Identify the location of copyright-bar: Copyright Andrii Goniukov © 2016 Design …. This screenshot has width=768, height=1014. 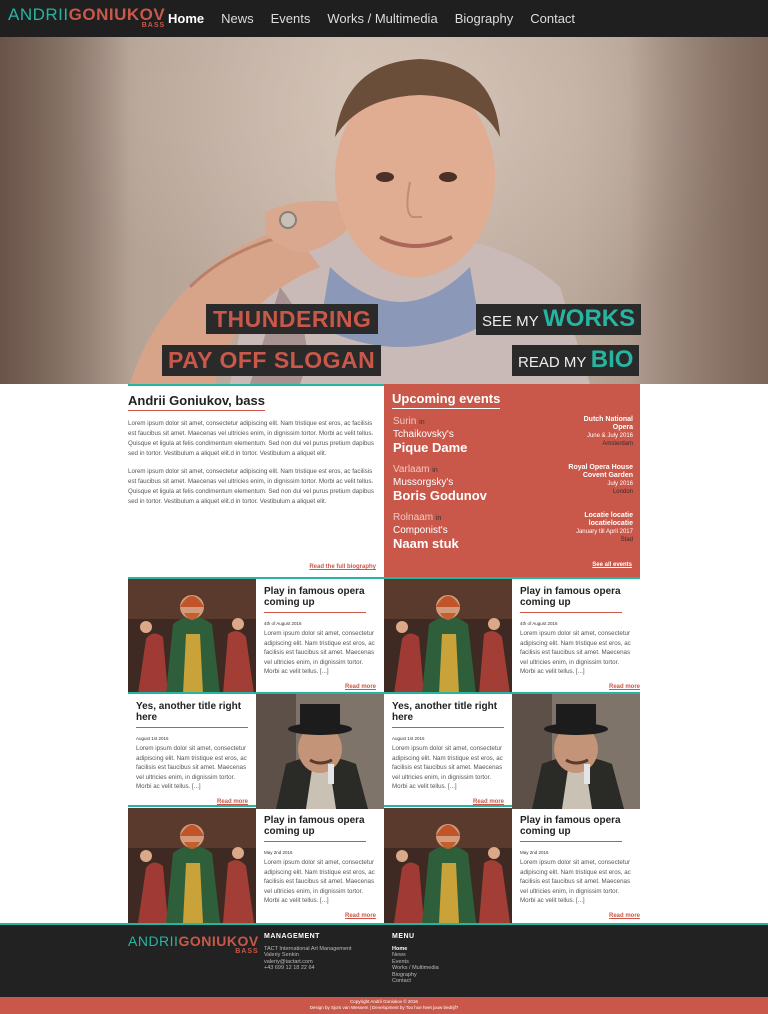
(384, 1005).